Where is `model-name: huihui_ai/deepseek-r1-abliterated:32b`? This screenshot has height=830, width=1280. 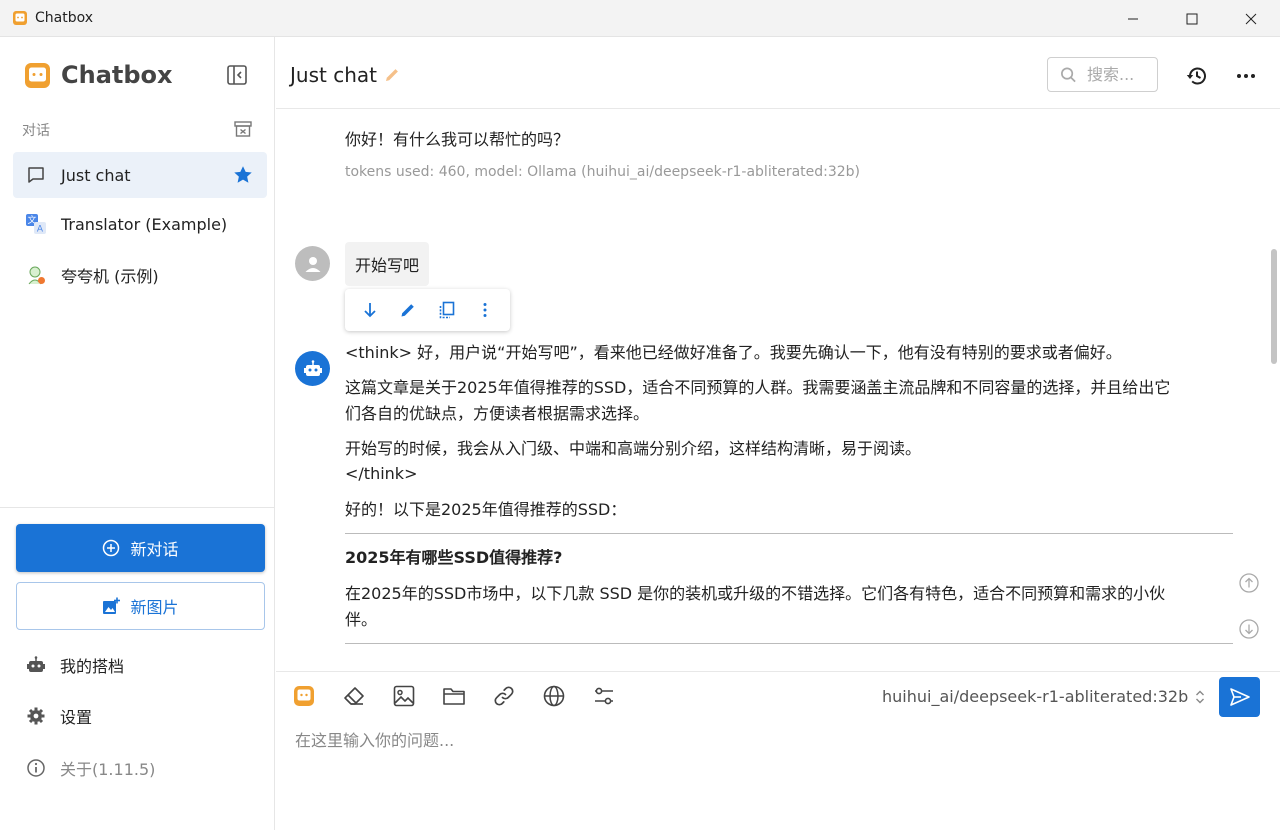
model-name: huihui_ai/deepseek-r1-abliterated:32b is located at coordinates (1035, 696).